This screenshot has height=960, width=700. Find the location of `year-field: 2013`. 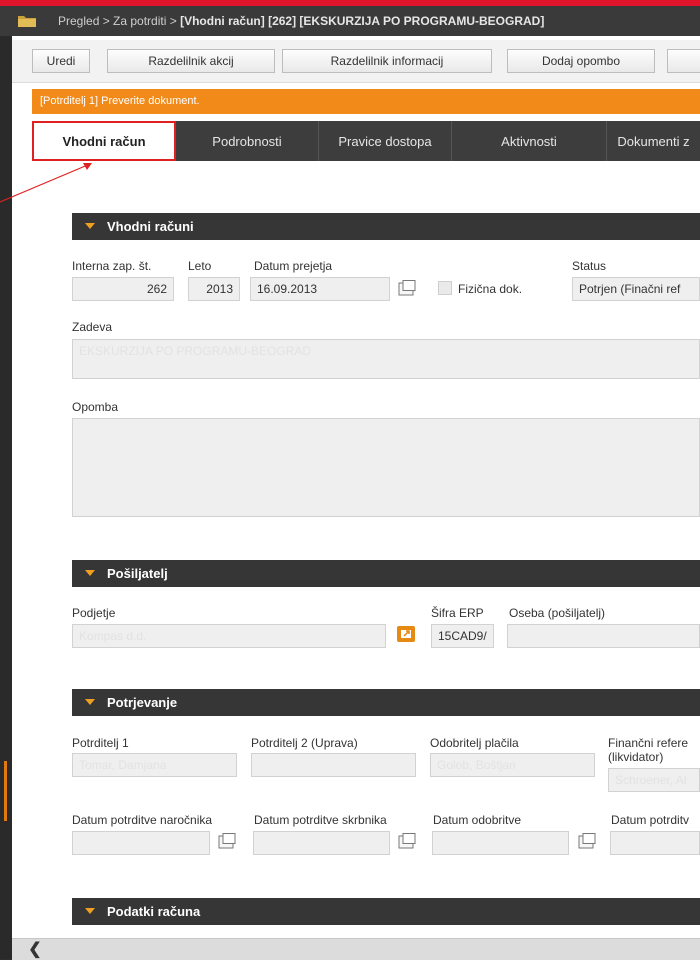

year-field: 2013 is located at coordinates (214, 289).